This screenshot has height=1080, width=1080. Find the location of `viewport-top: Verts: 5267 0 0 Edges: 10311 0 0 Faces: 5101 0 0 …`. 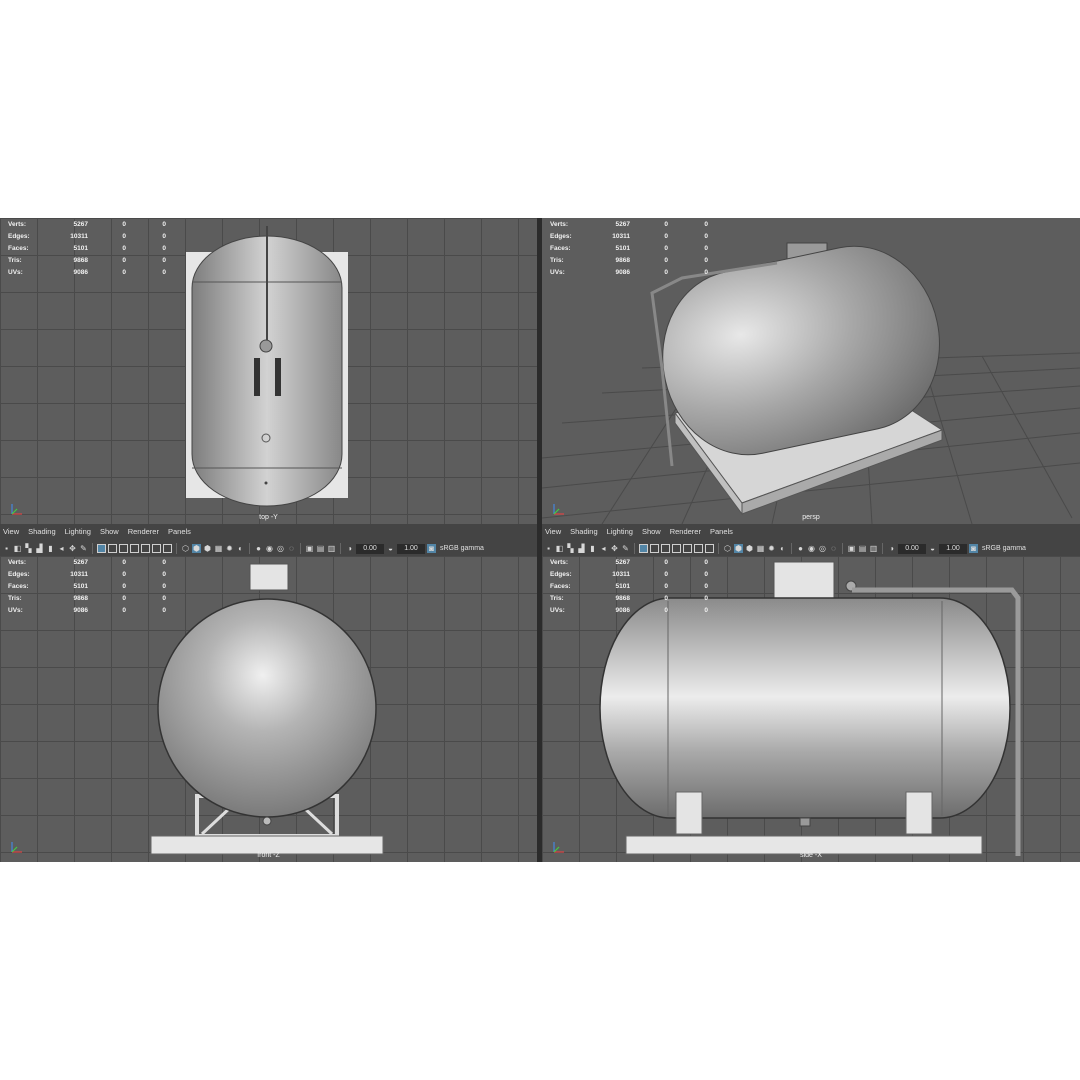

viewport-top: Verts: 5267 0 0 Edges: 10311 0 0 Faces: 5101 0 0 … is located at coordinates (268, 371).